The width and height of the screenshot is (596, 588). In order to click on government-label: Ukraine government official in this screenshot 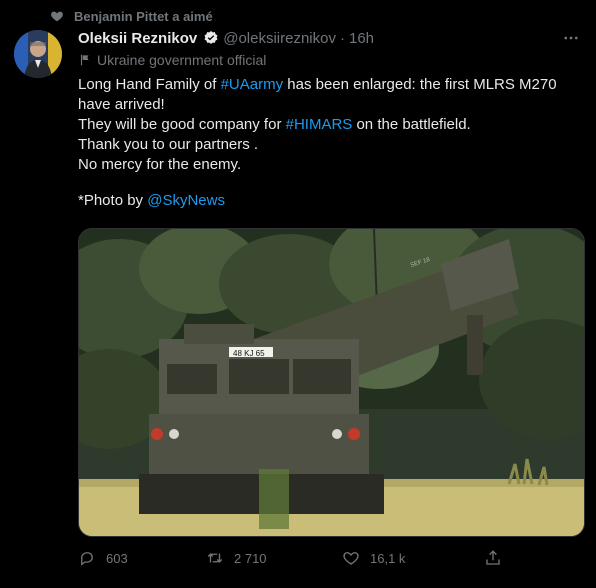, I will do `click(172, 60)`.